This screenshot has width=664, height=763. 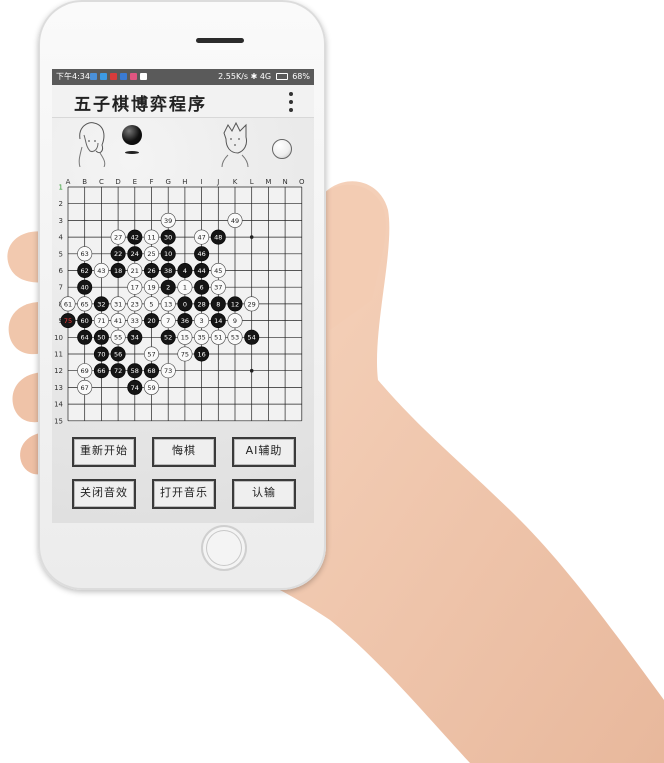 What do you see at coordinates (301, 76) in the screenshot?
I see `battery-level: 68%` at bounding box center [301, 76].